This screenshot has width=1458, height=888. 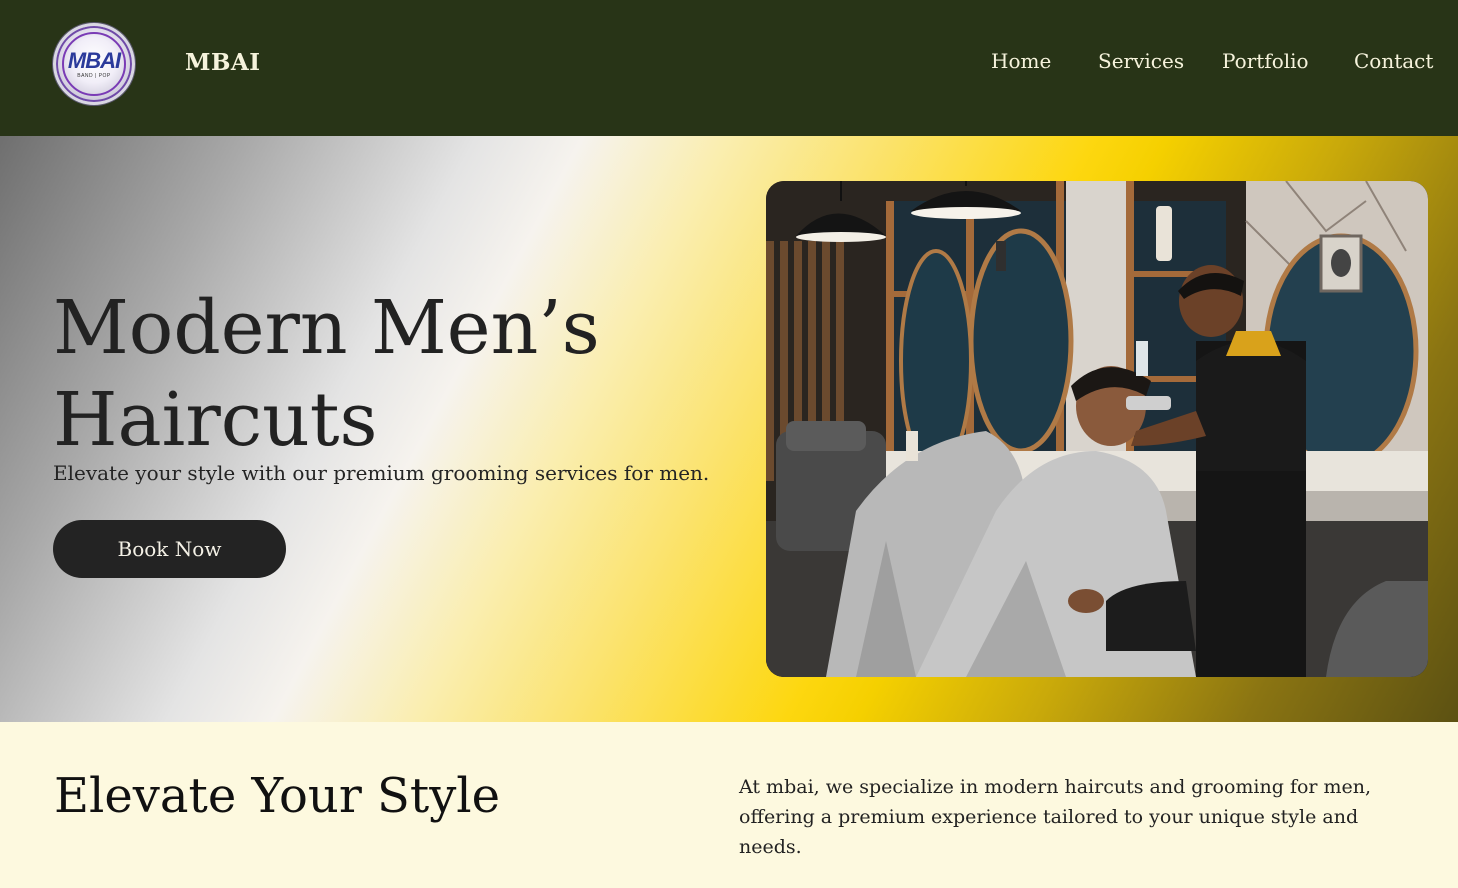 What do you see at coordinates (729, 64) in the screenshot?
I see `main-nav: Home Services Portfolio Contact` at bounding box center [729, 64].